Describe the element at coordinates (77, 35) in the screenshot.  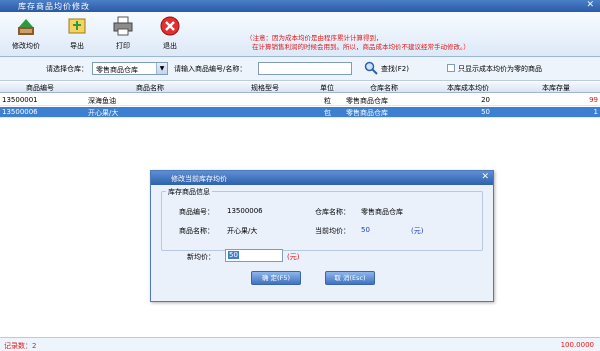
I see `export-button: 导出` at that location.